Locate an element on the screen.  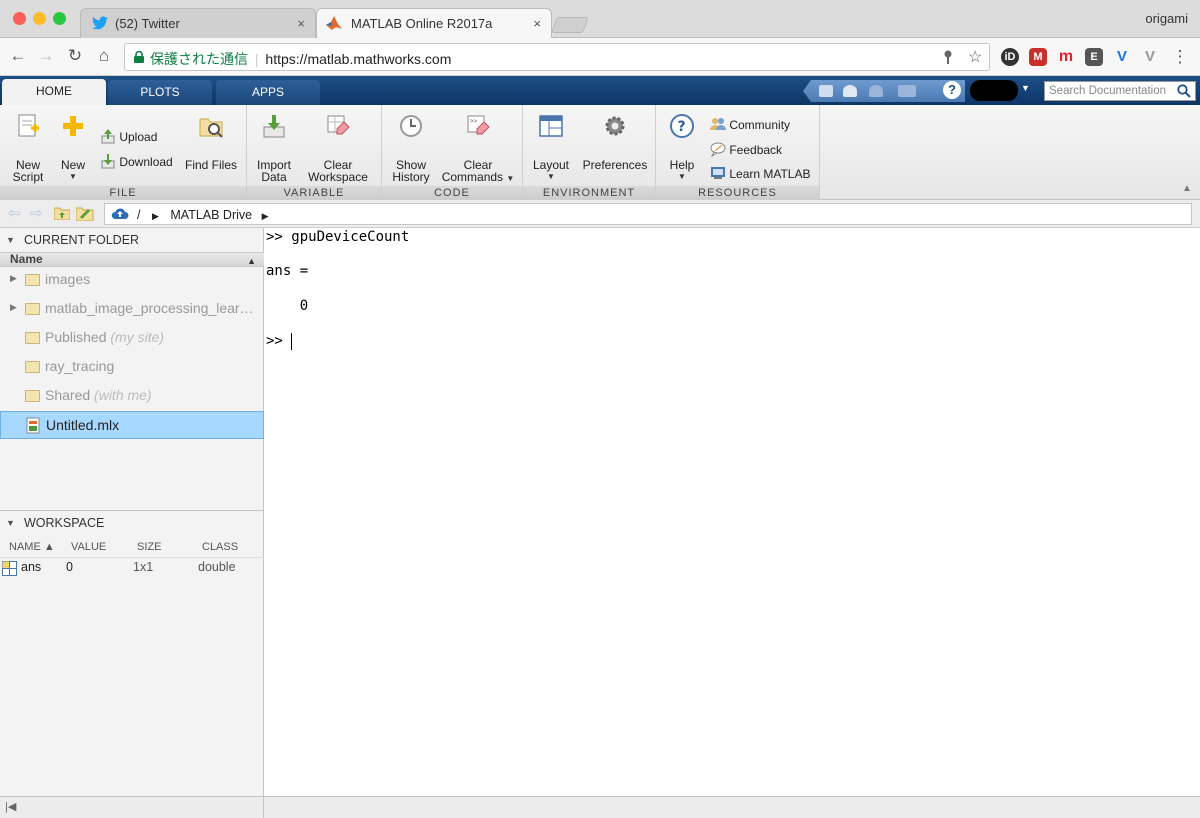
address-bar: 保護された通信 | https://matlab.mathworks.com ☆ is located at coordinates (557, 57).